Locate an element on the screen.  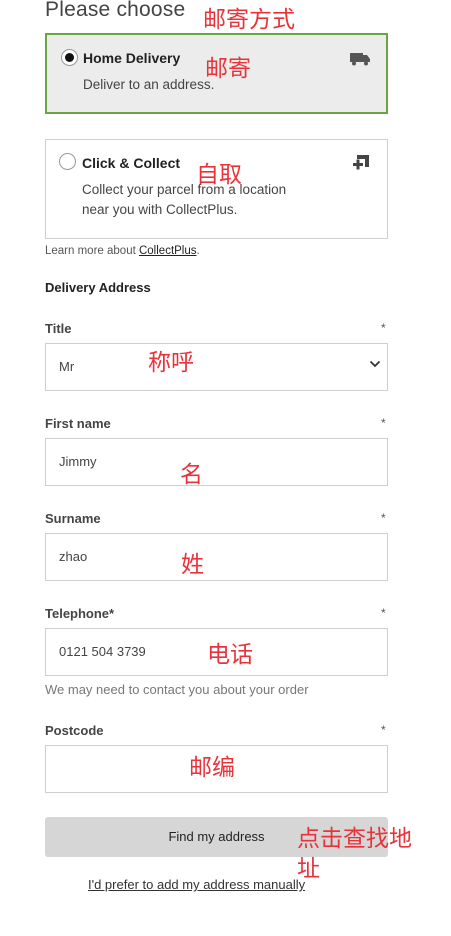
first-name-required-mark: * is located at coordinates (383, 423).